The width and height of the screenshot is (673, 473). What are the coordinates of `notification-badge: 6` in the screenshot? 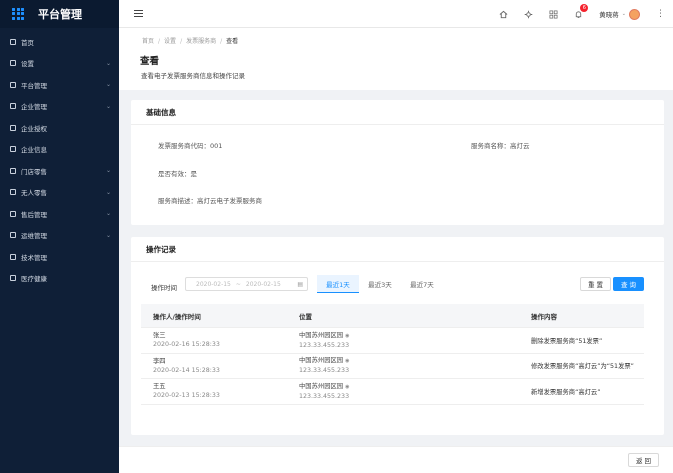 It's located at (584, 7).